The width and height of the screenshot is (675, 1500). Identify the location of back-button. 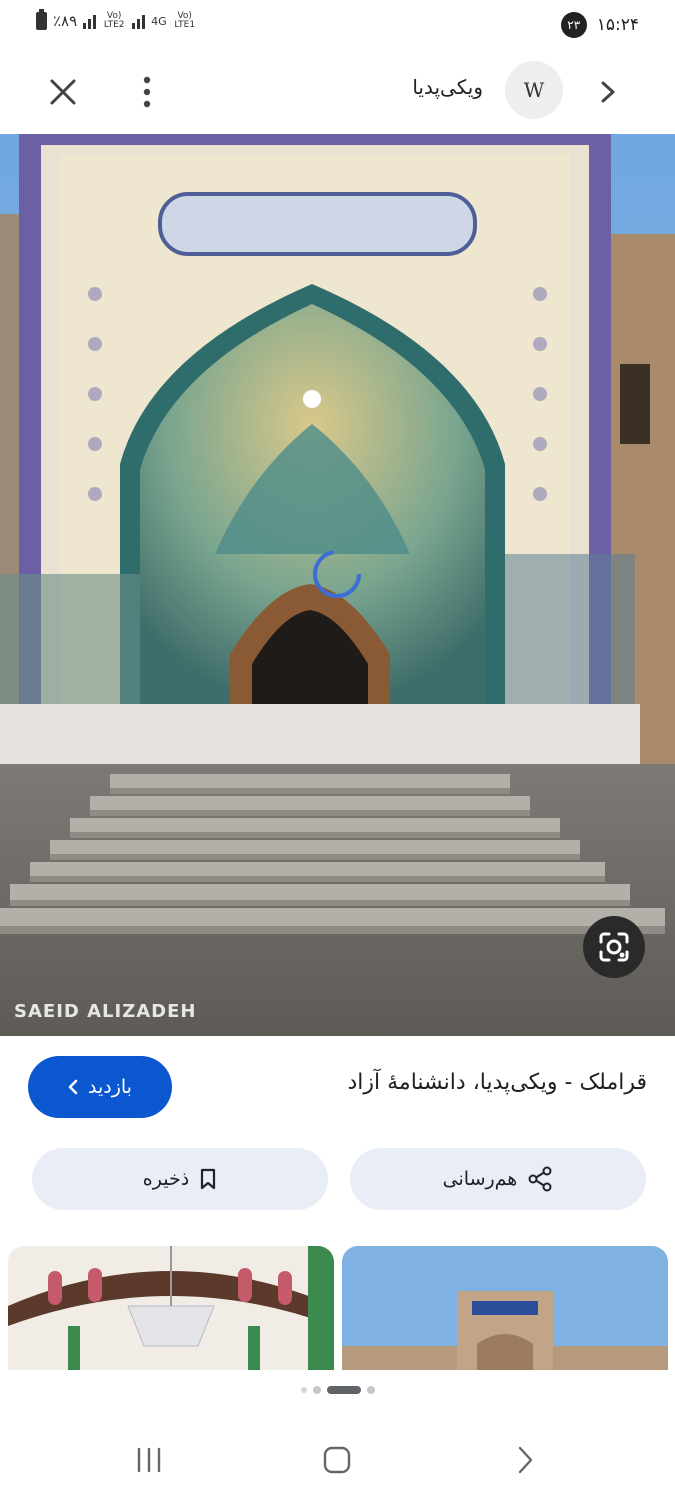
(525, 1460).